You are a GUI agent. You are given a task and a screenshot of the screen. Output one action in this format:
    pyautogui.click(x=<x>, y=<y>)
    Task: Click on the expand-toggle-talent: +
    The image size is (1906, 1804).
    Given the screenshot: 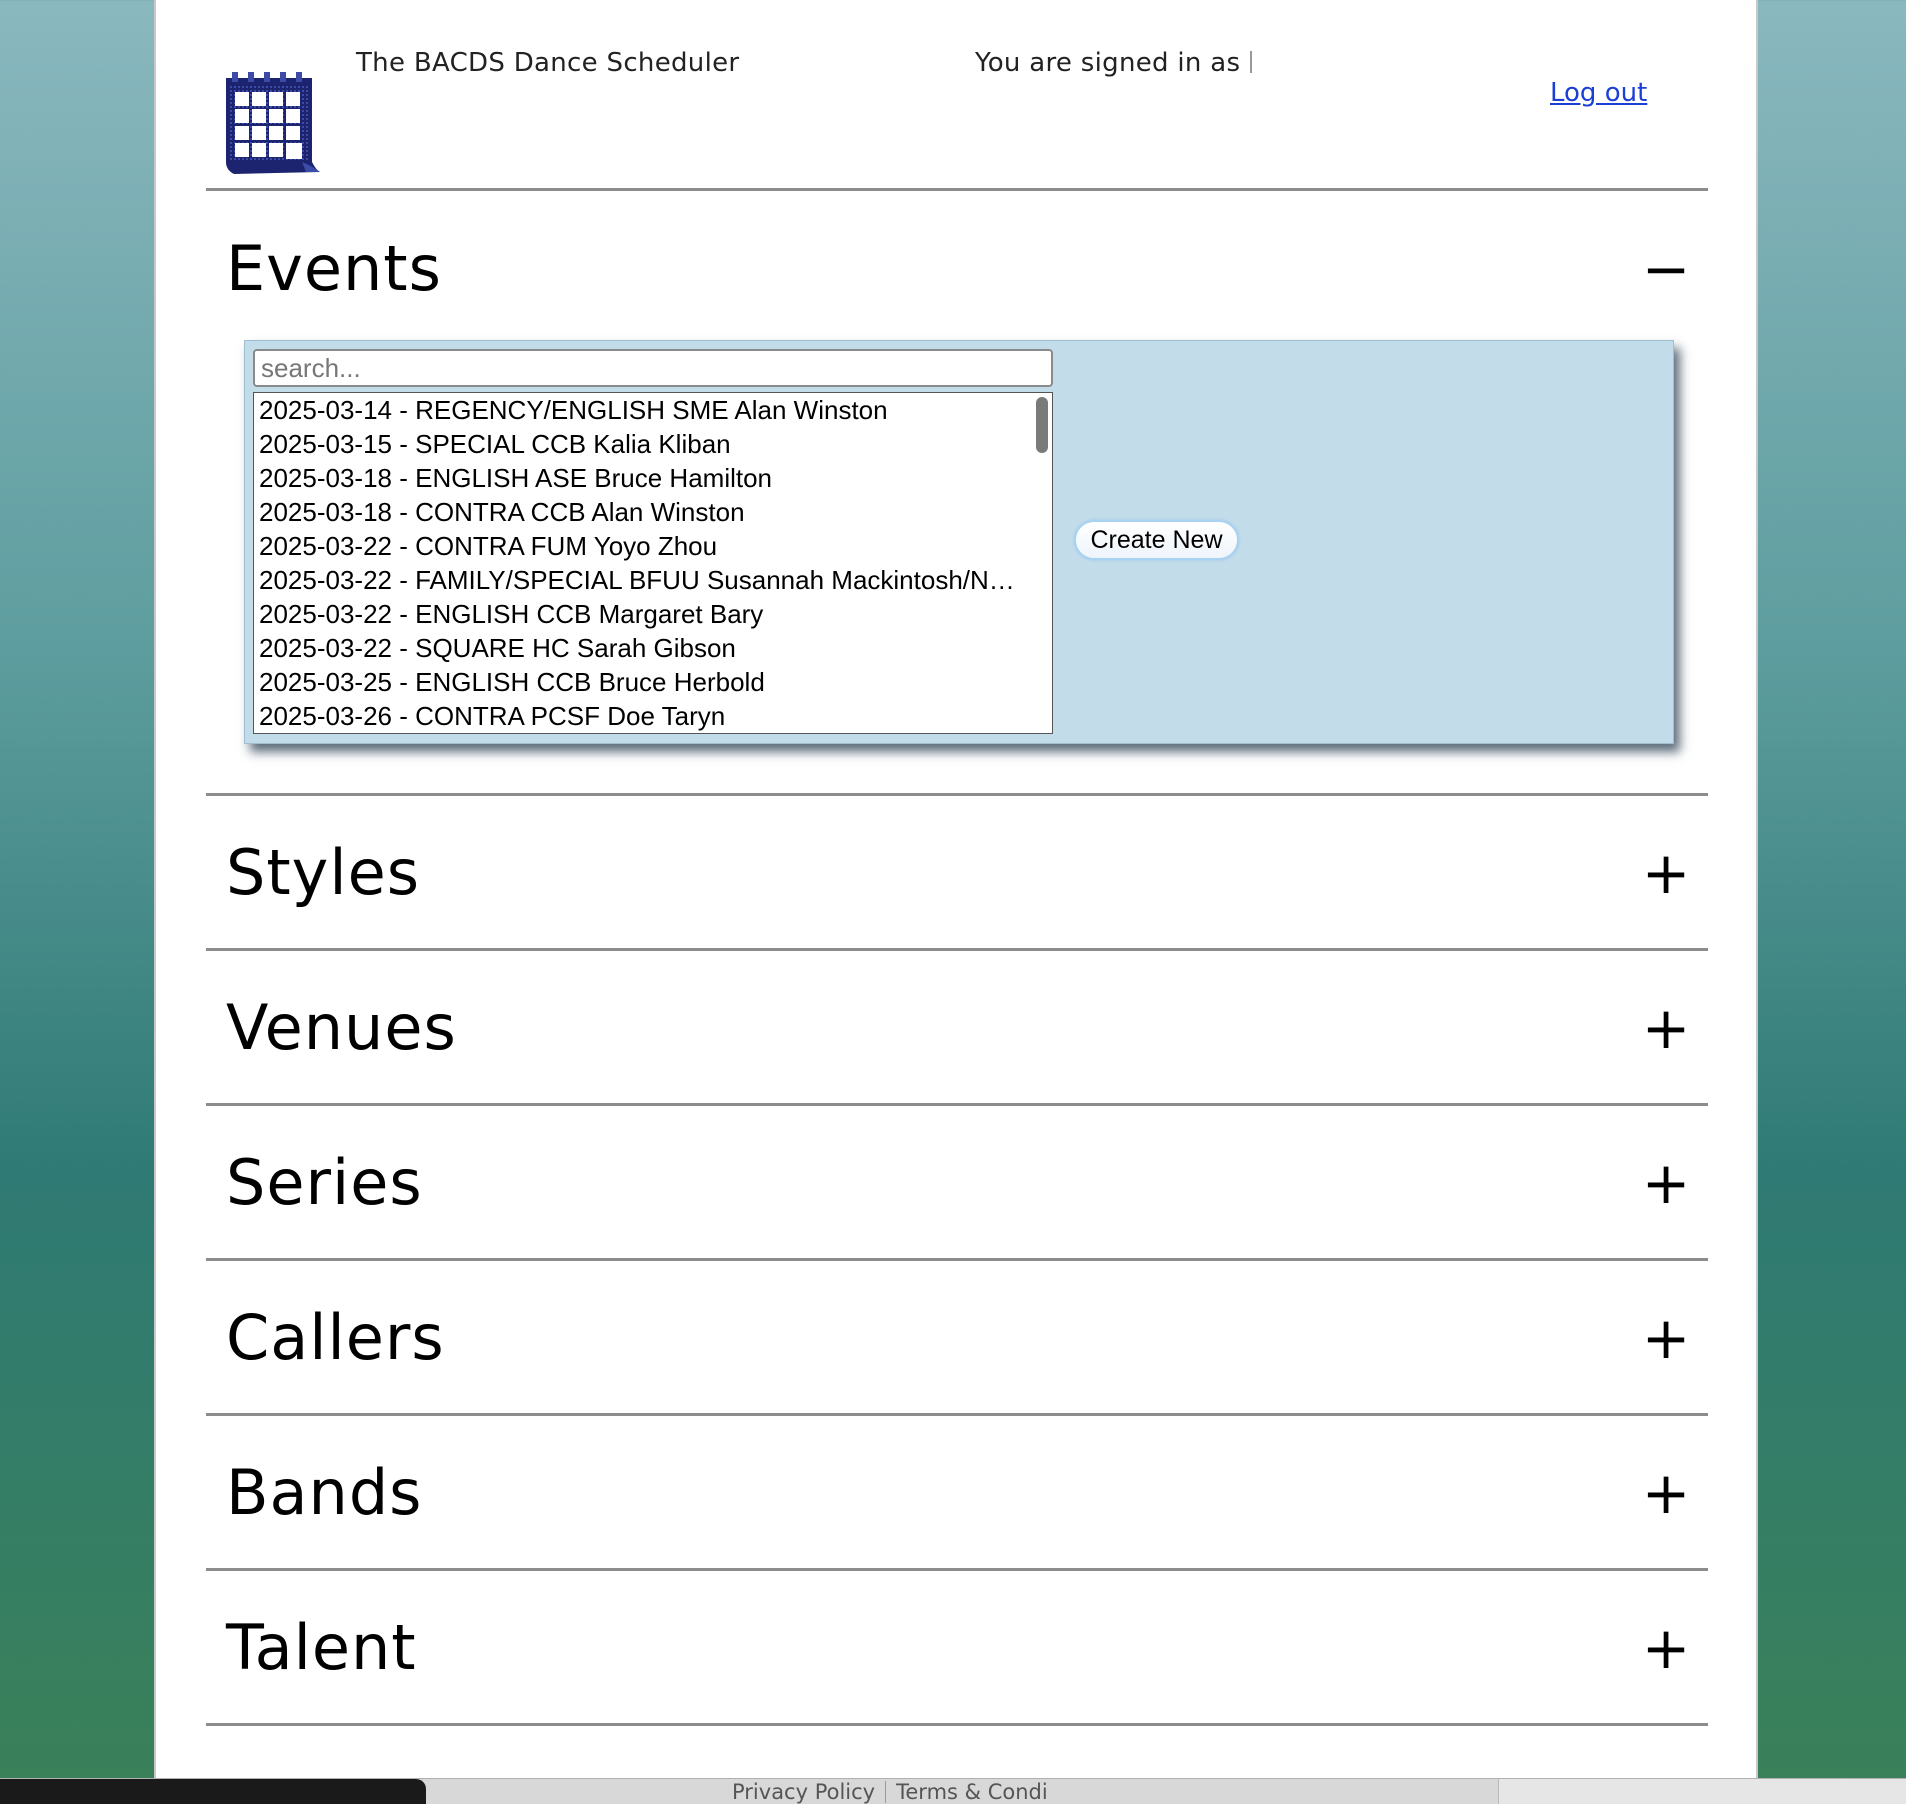 What is the action you would take?
    pyautogui.click(x=1666, y=1648)
    